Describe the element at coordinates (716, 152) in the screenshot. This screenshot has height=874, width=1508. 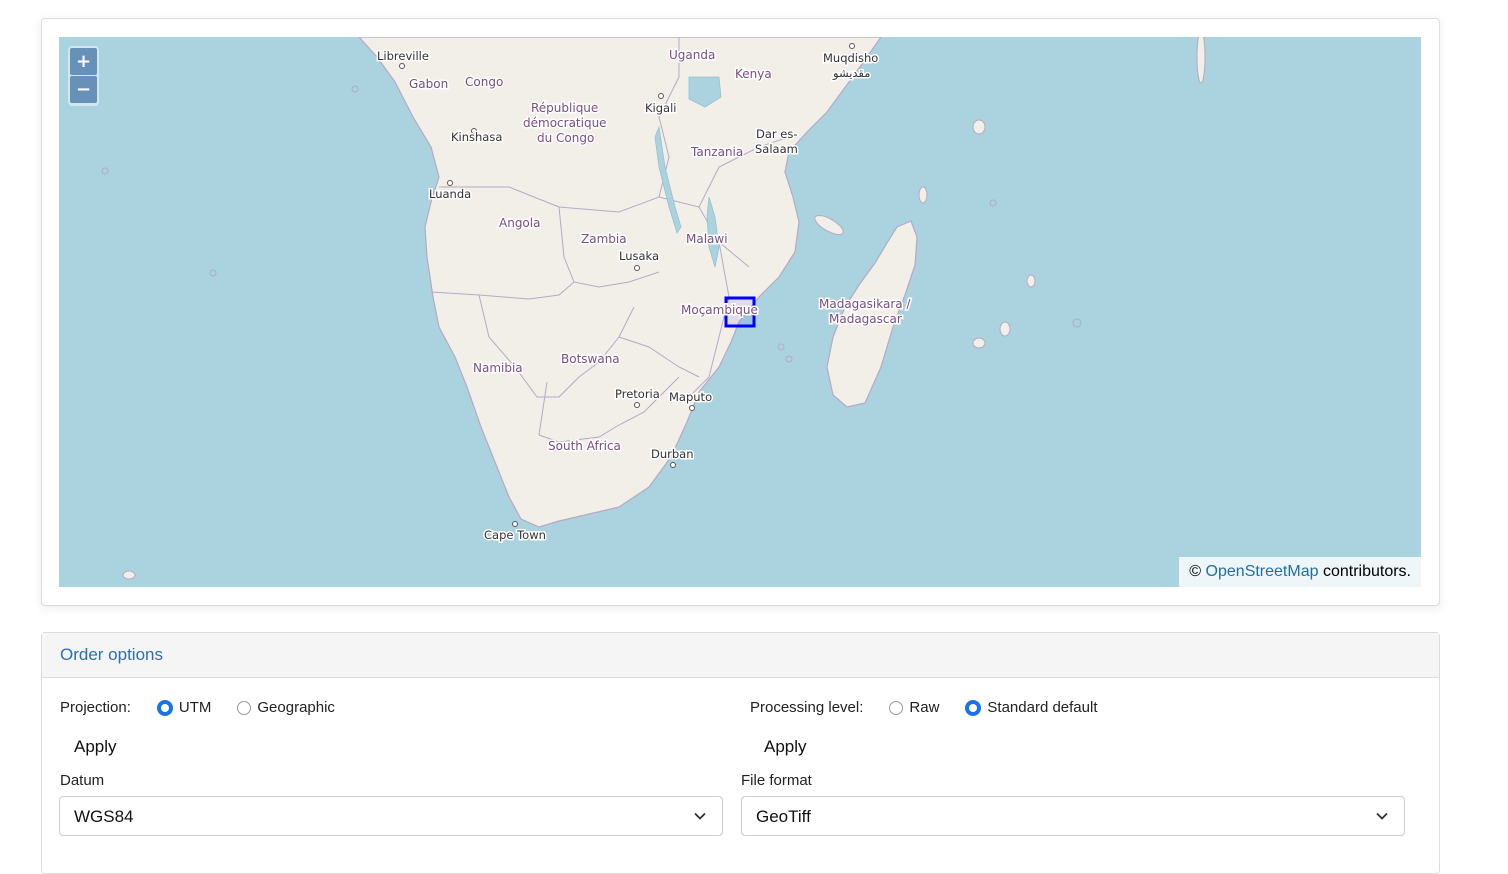
I see `map-label: Tanzania` at that location.